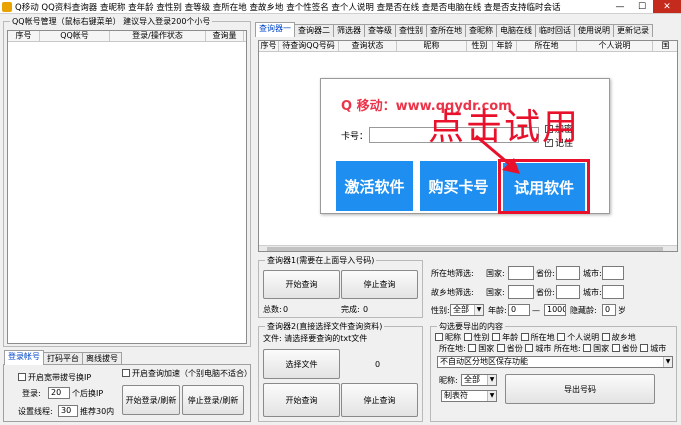 This screenshot has height=425, width=681. What do you see at coordinates (301, 284) in the screenshot?
I see `q1-start-button: 开始查询` at bounding box center [301, 284].